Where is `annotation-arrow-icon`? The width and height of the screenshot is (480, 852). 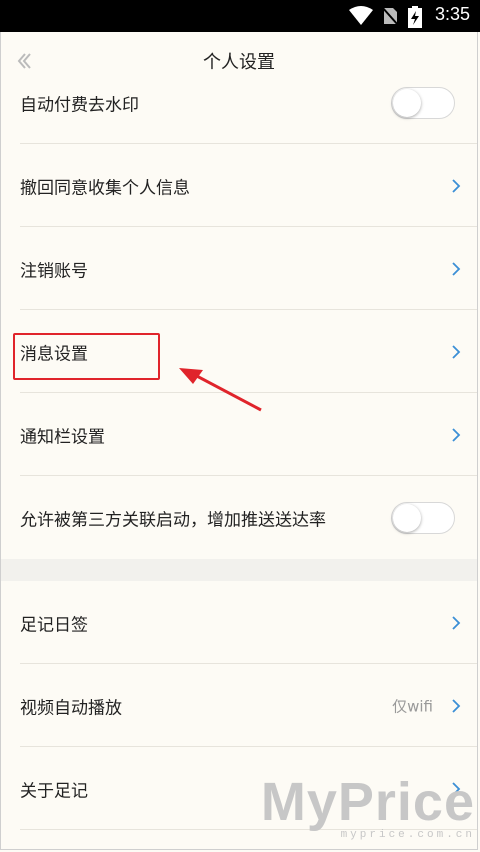 annotation-arrow-icon is located at coordinates (220, 390).